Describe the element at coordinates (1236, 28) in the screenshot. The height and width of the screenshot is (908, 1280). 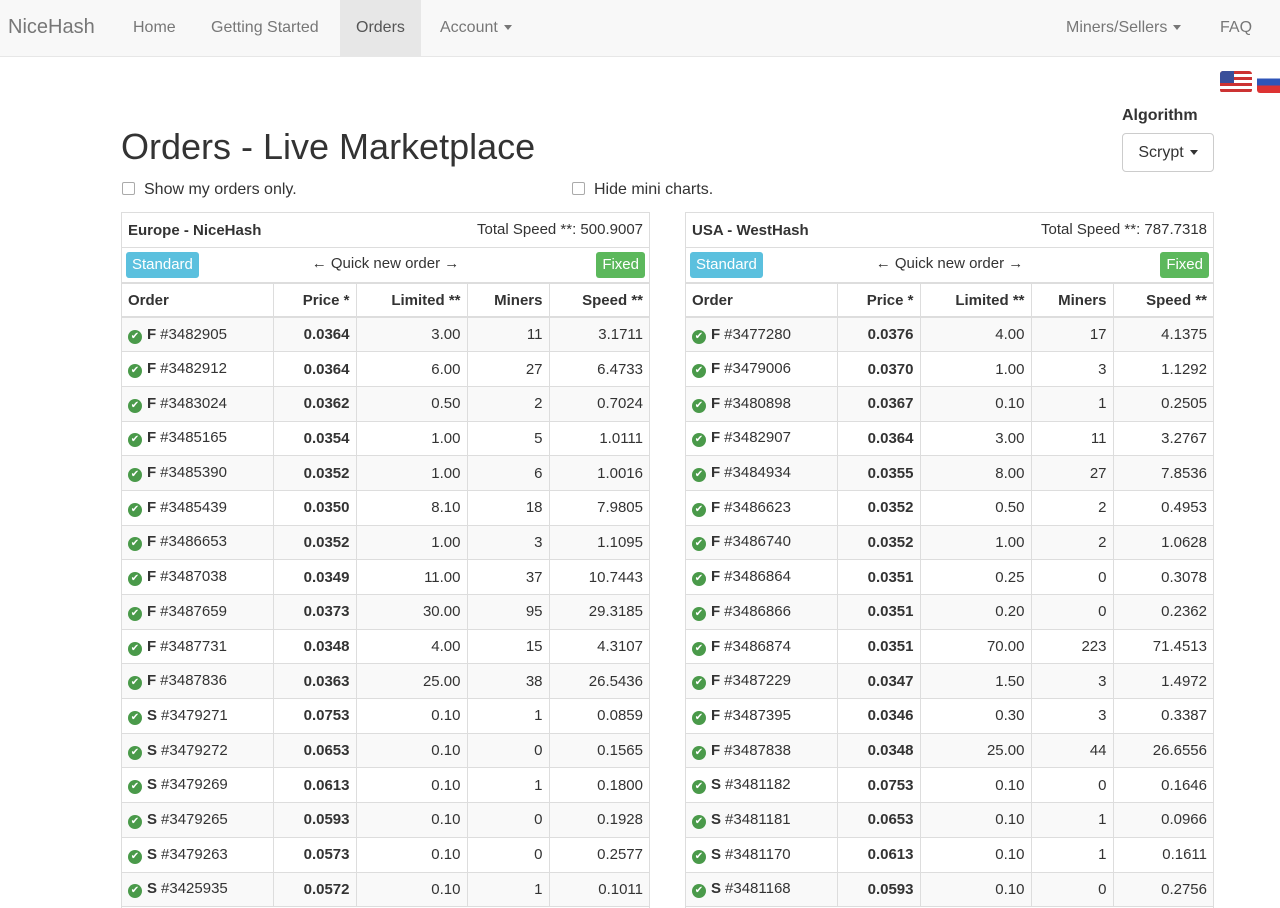
I see `nav-faq: FAQ` at that location.